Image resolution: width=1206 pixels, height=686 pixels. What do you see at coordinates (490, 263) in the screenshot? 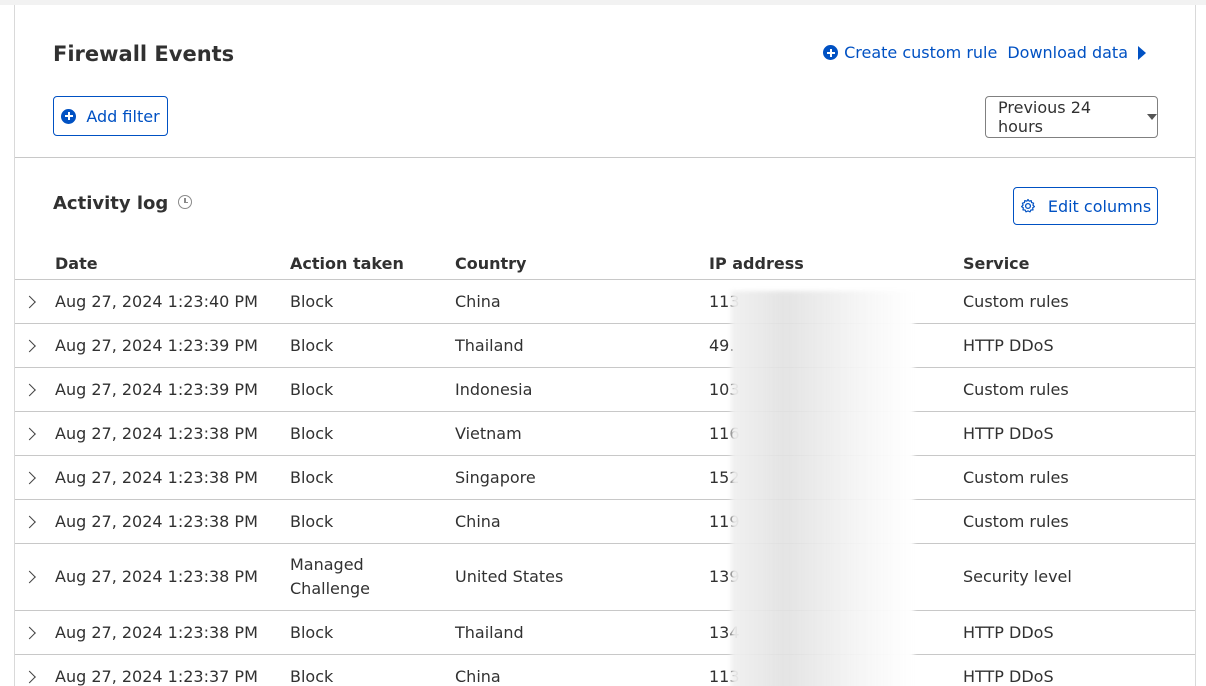
I see `column-header-country: Country` at bounding box center [490, 263].